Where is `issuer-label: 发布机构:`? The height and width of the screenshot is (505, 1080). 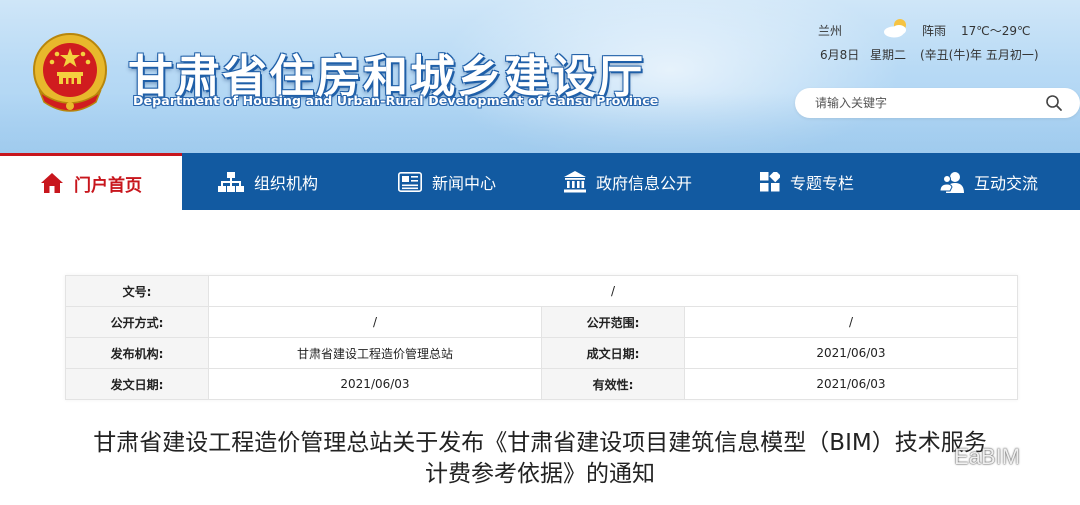 issuer-label: 发布机构: is located at coordinates (137, 353).